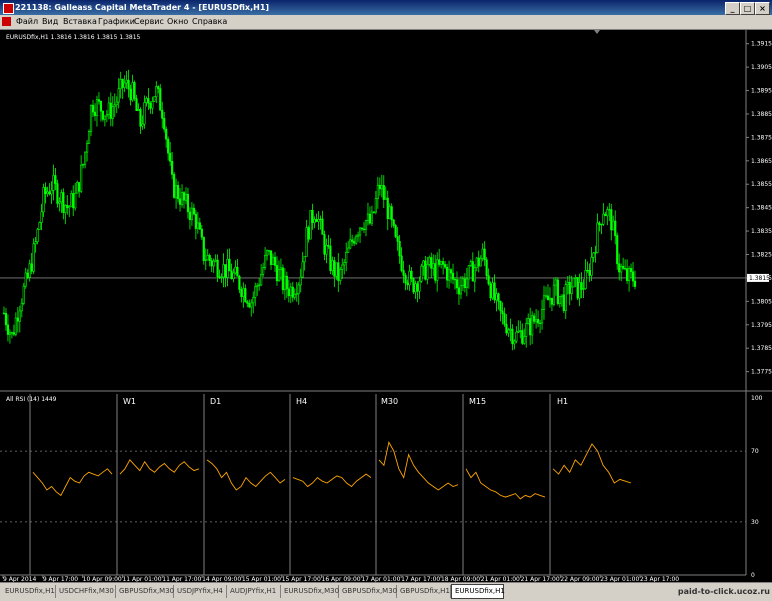 This screenshot has width=772, height=601. What do you see at coordinates (762, 8) in the screenshot?
I see `close-button: ×` at bounding box center [762, 8].